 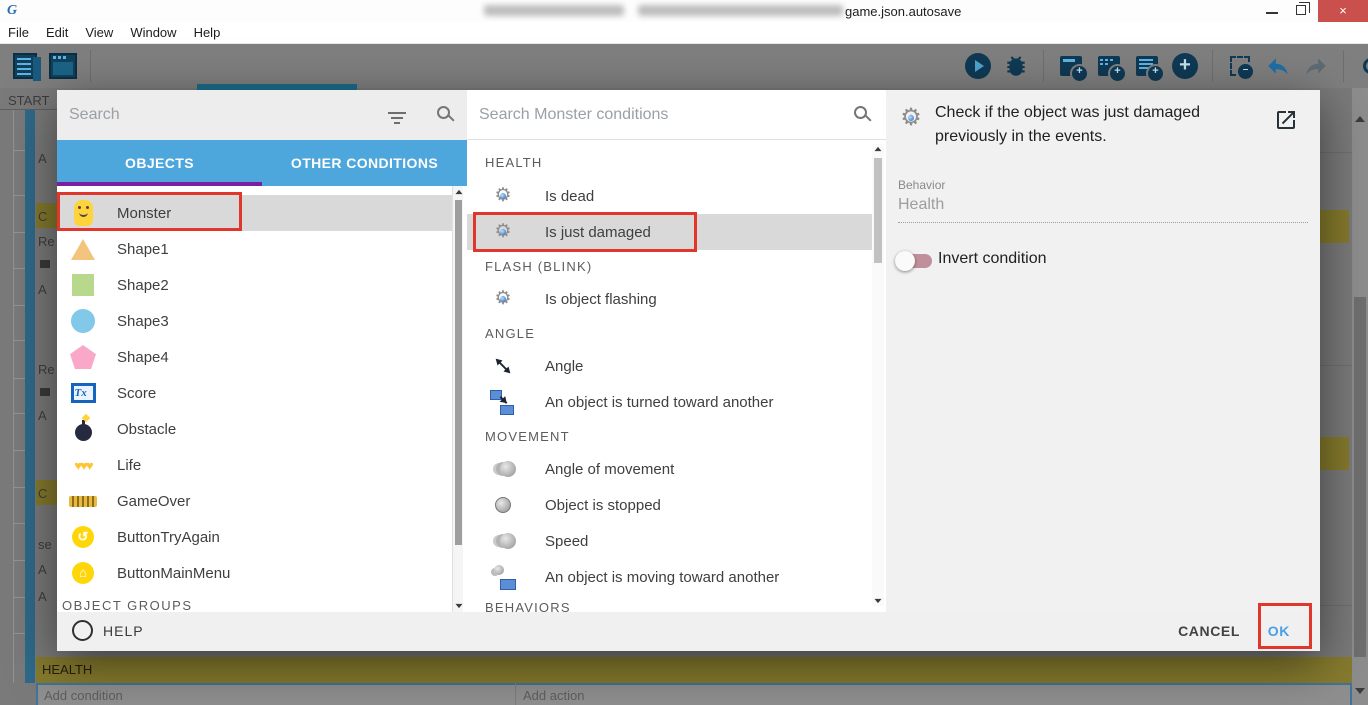 What do you see at coordinates (1360, 119) in the screenshot?
I see `scroll-up-arrow-icon` at bounding box center [1360, 119].